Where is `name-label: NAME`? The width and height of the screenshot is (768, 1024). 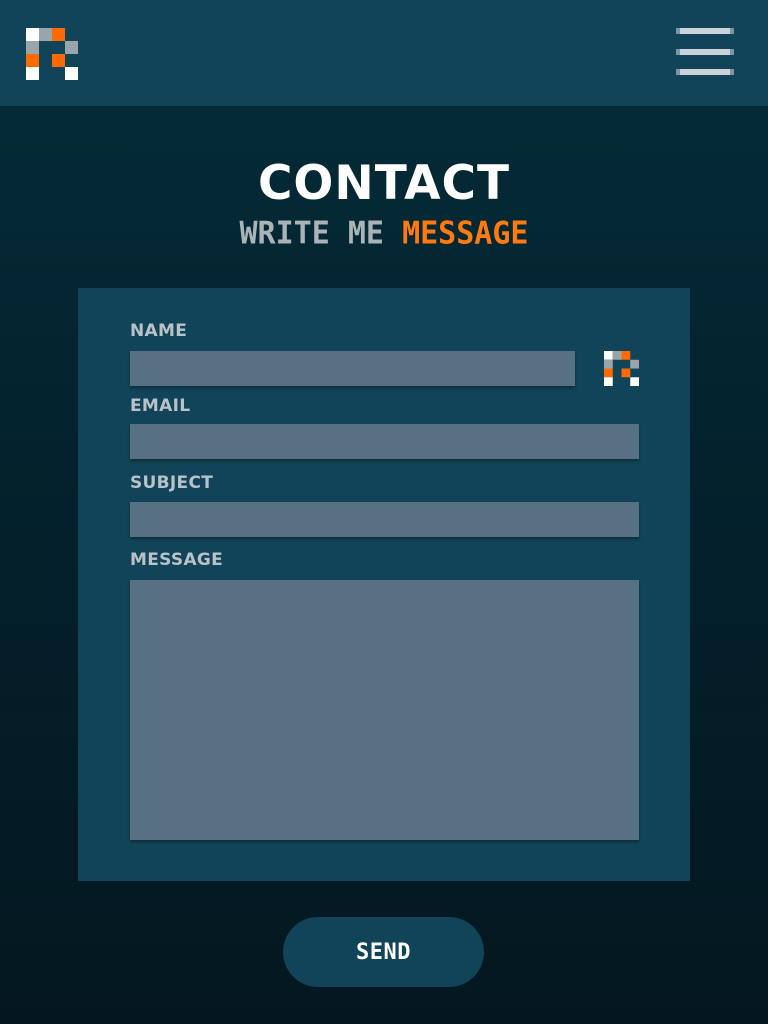
name-label: NAME is located at coordinates (159, 331).